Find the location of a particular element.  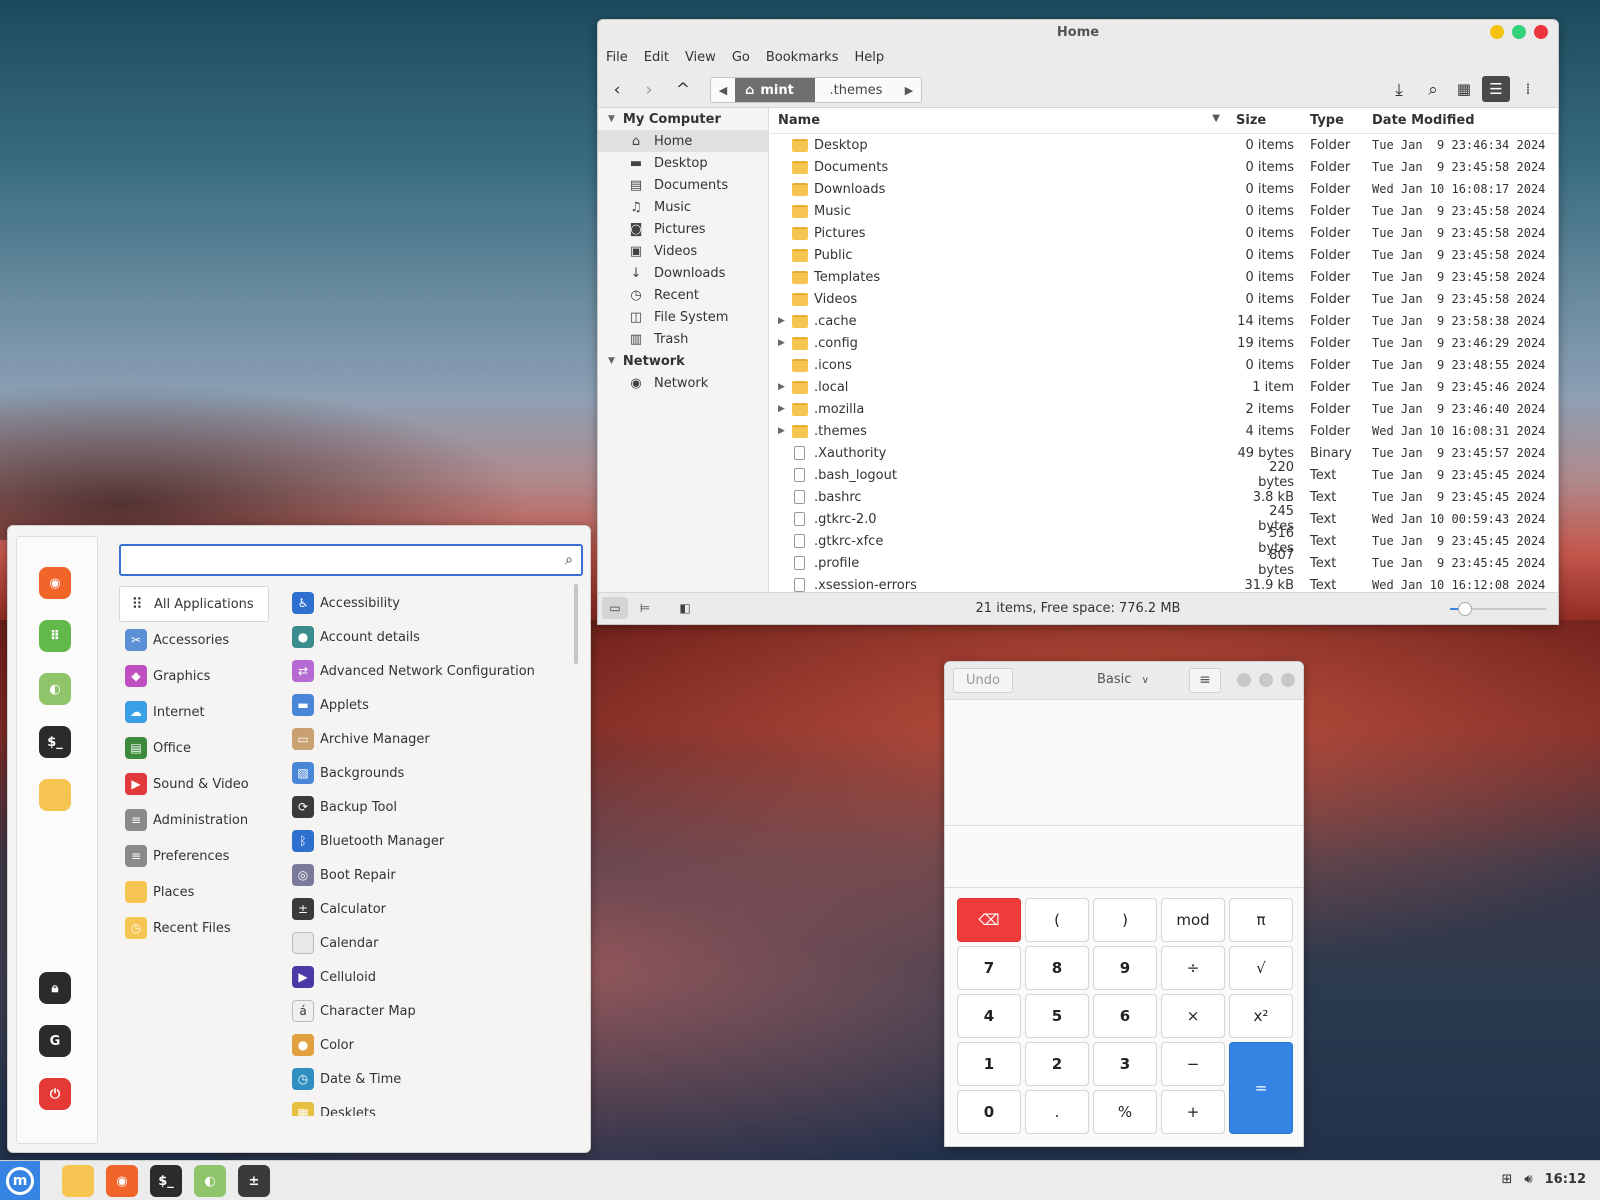

sidebar-item-downloads: ↓ Downloads is located at coordinates (683, 273).